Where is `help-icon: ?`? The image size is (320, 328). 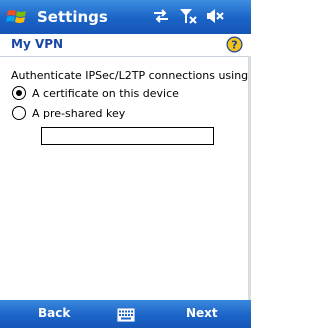 help-icon: ? is located at coordinates (234, 44).